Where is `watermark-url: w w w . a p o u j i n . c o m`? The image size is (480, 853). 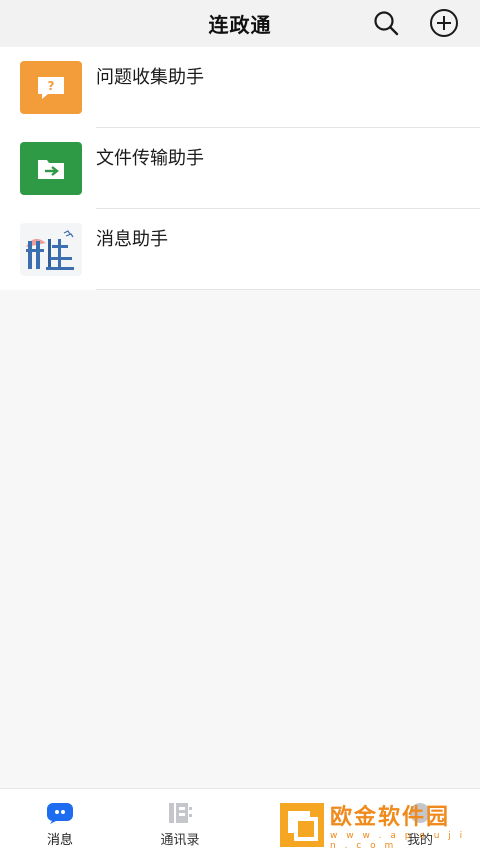 watermark-url: w w w . a p o u j i n . c o m is located at coordinates (398, 841).